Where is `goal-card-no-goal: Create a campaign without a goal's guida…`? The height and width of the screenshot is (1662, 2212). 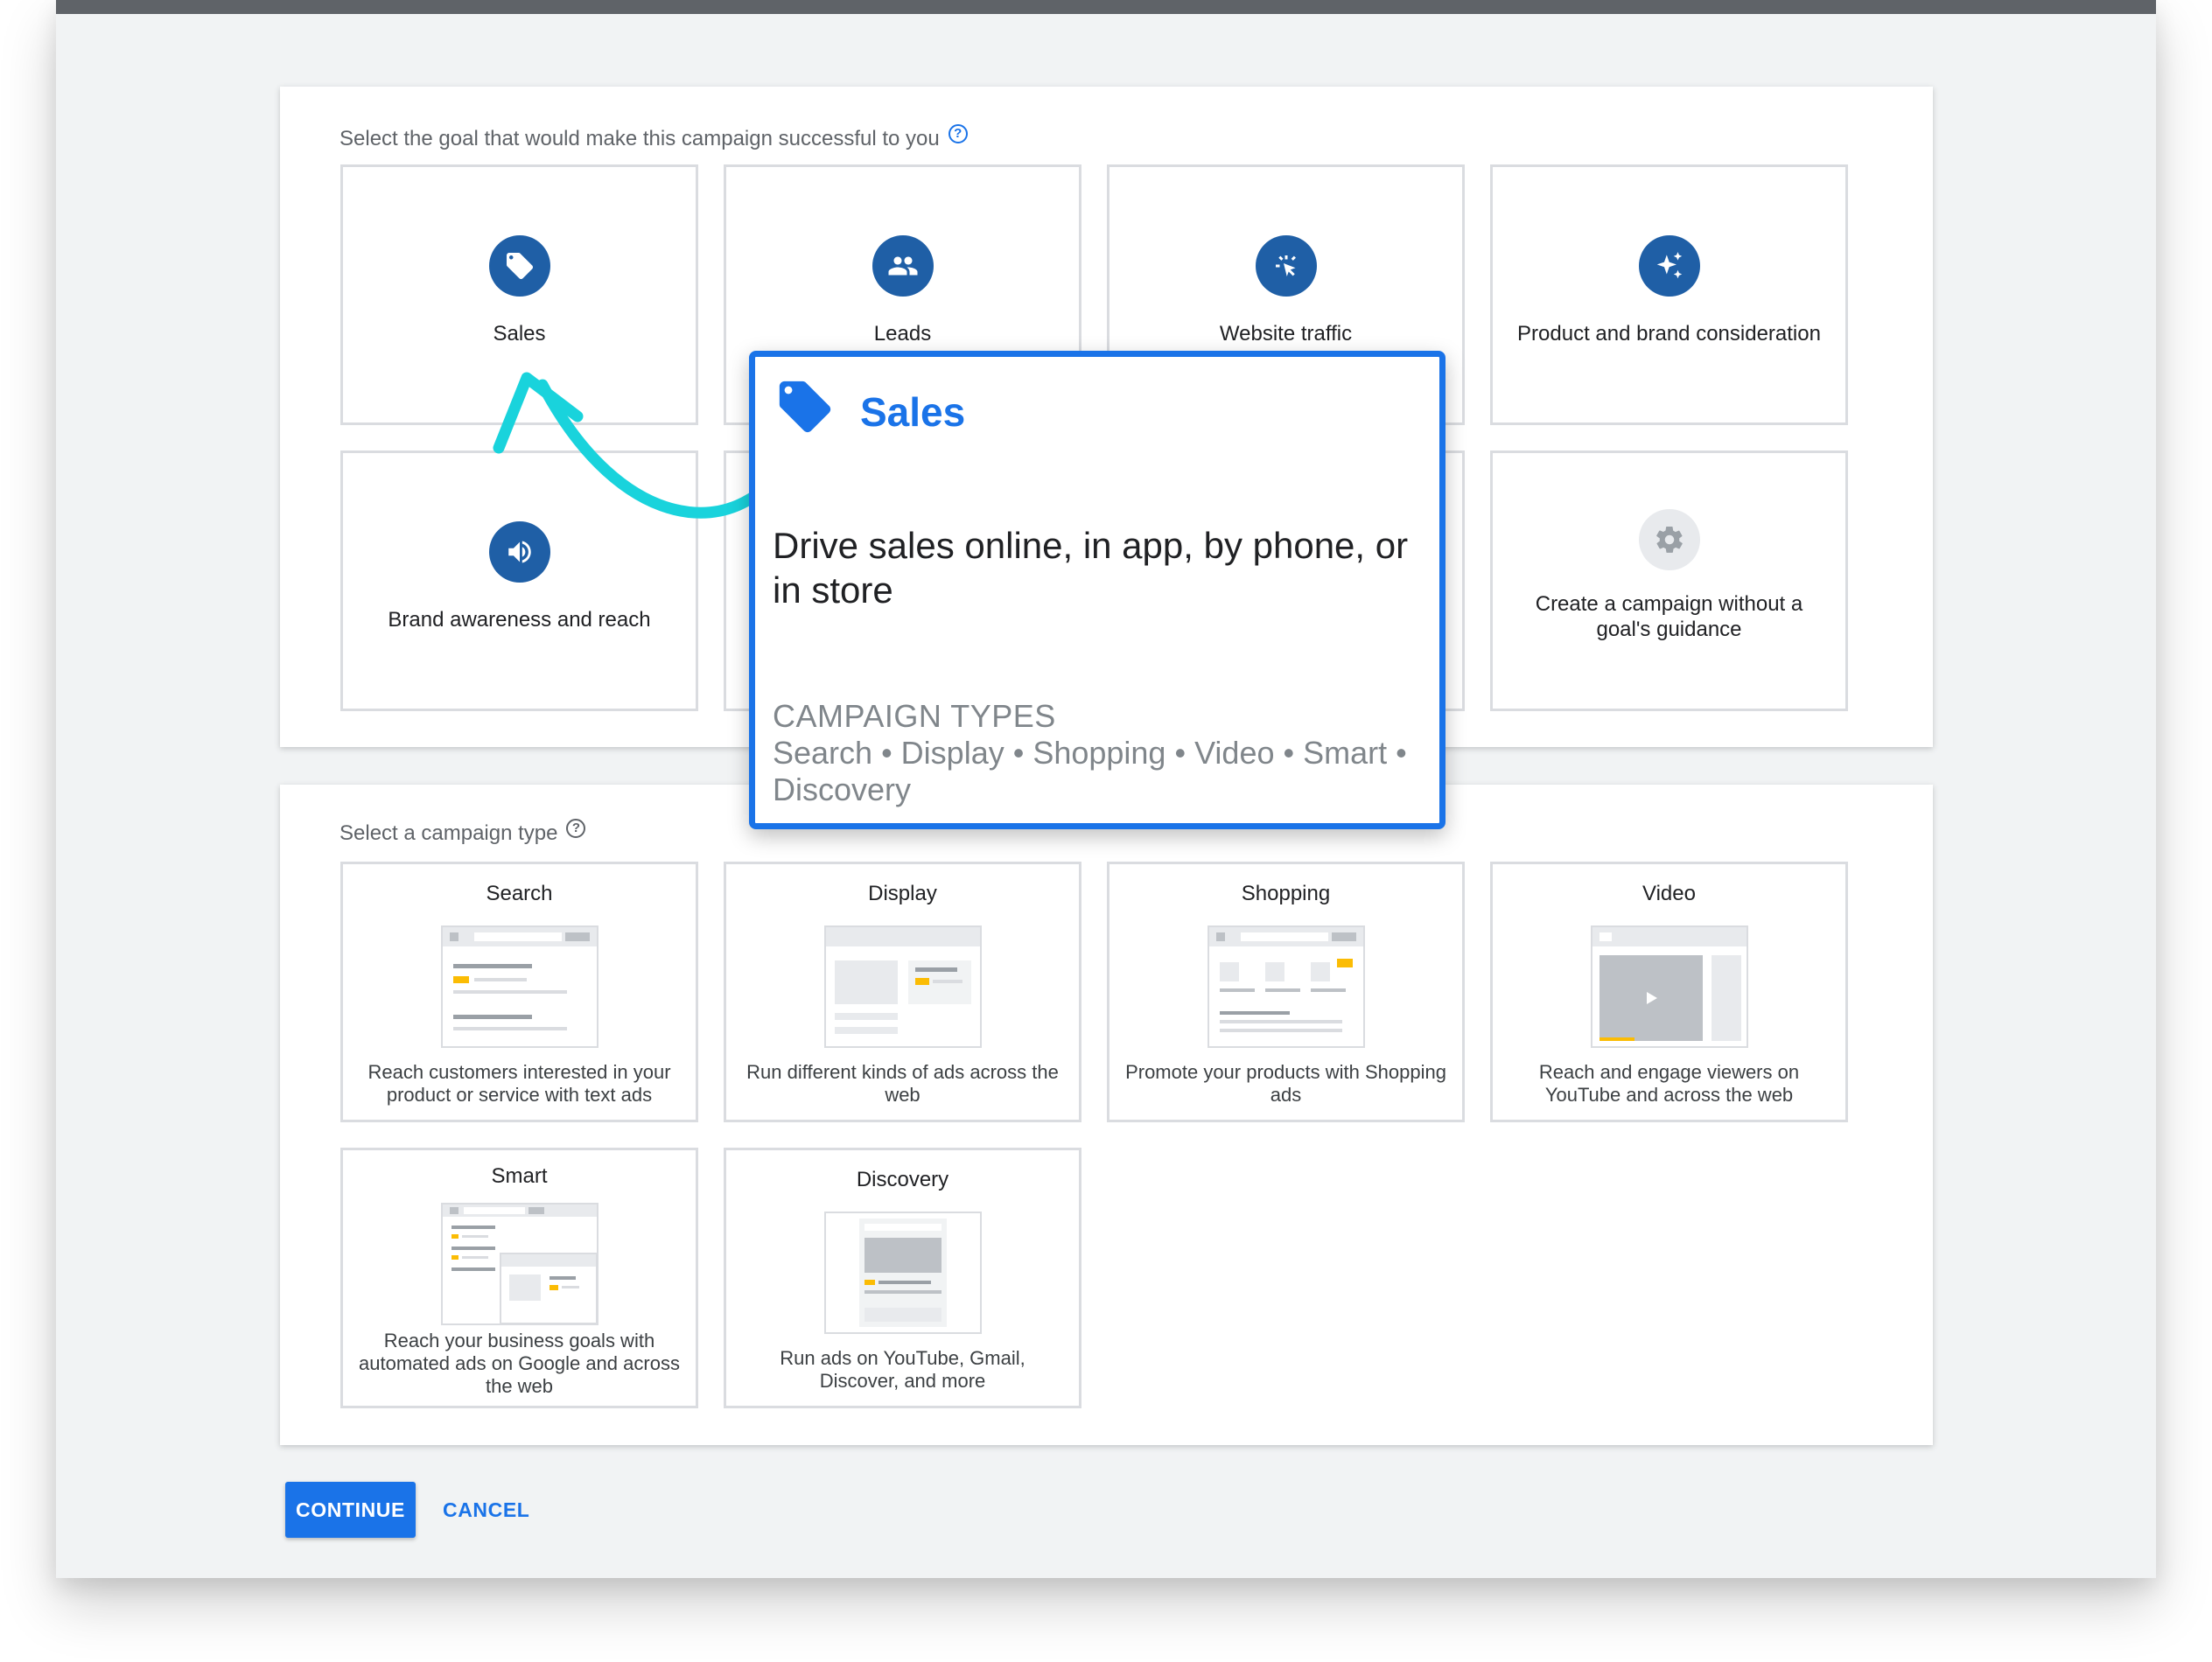
goal-card-no-goal: Create a campaign without a goal's guida… is located at coordinates (1669, 580).